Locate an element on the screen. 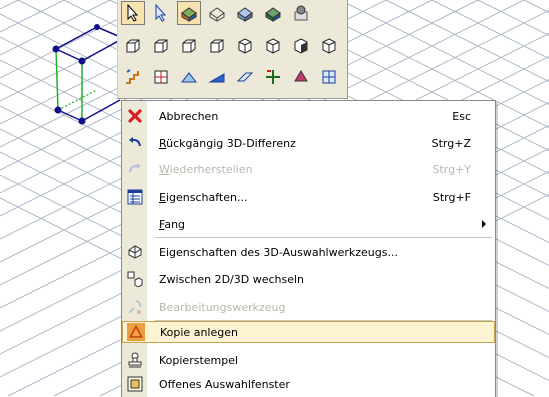  toggle-2d3d-icon is located at coordinates (135, 279).